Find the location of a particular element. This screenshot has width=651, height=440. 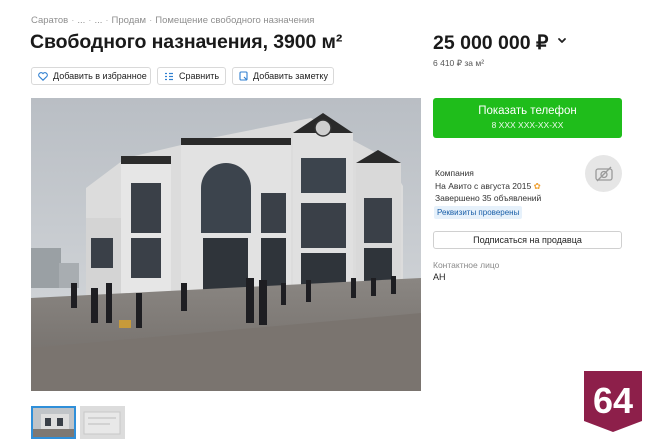

add-note-button: Добавить заметку is located at coordinates (283, 76).